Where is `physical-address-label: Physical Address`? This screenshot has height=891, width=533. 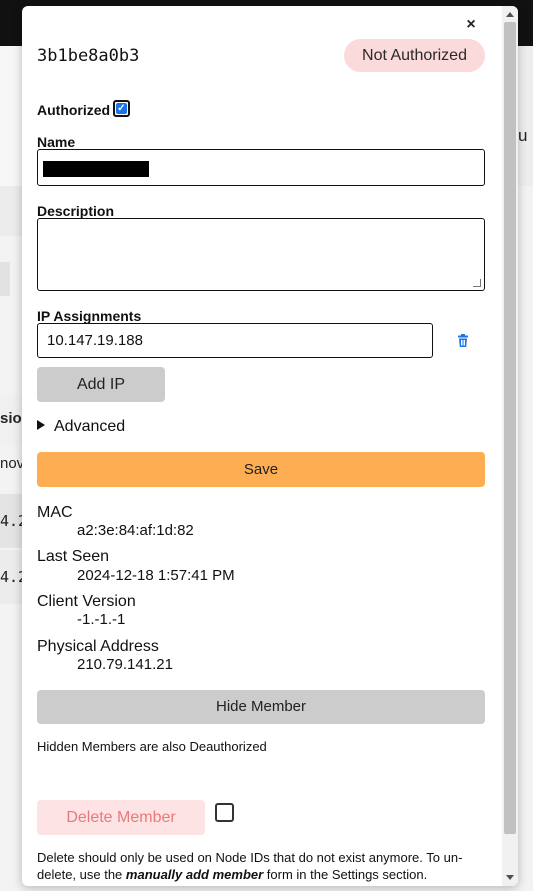
physical-address-label: Physical Address is located at coordinates (98, 646).